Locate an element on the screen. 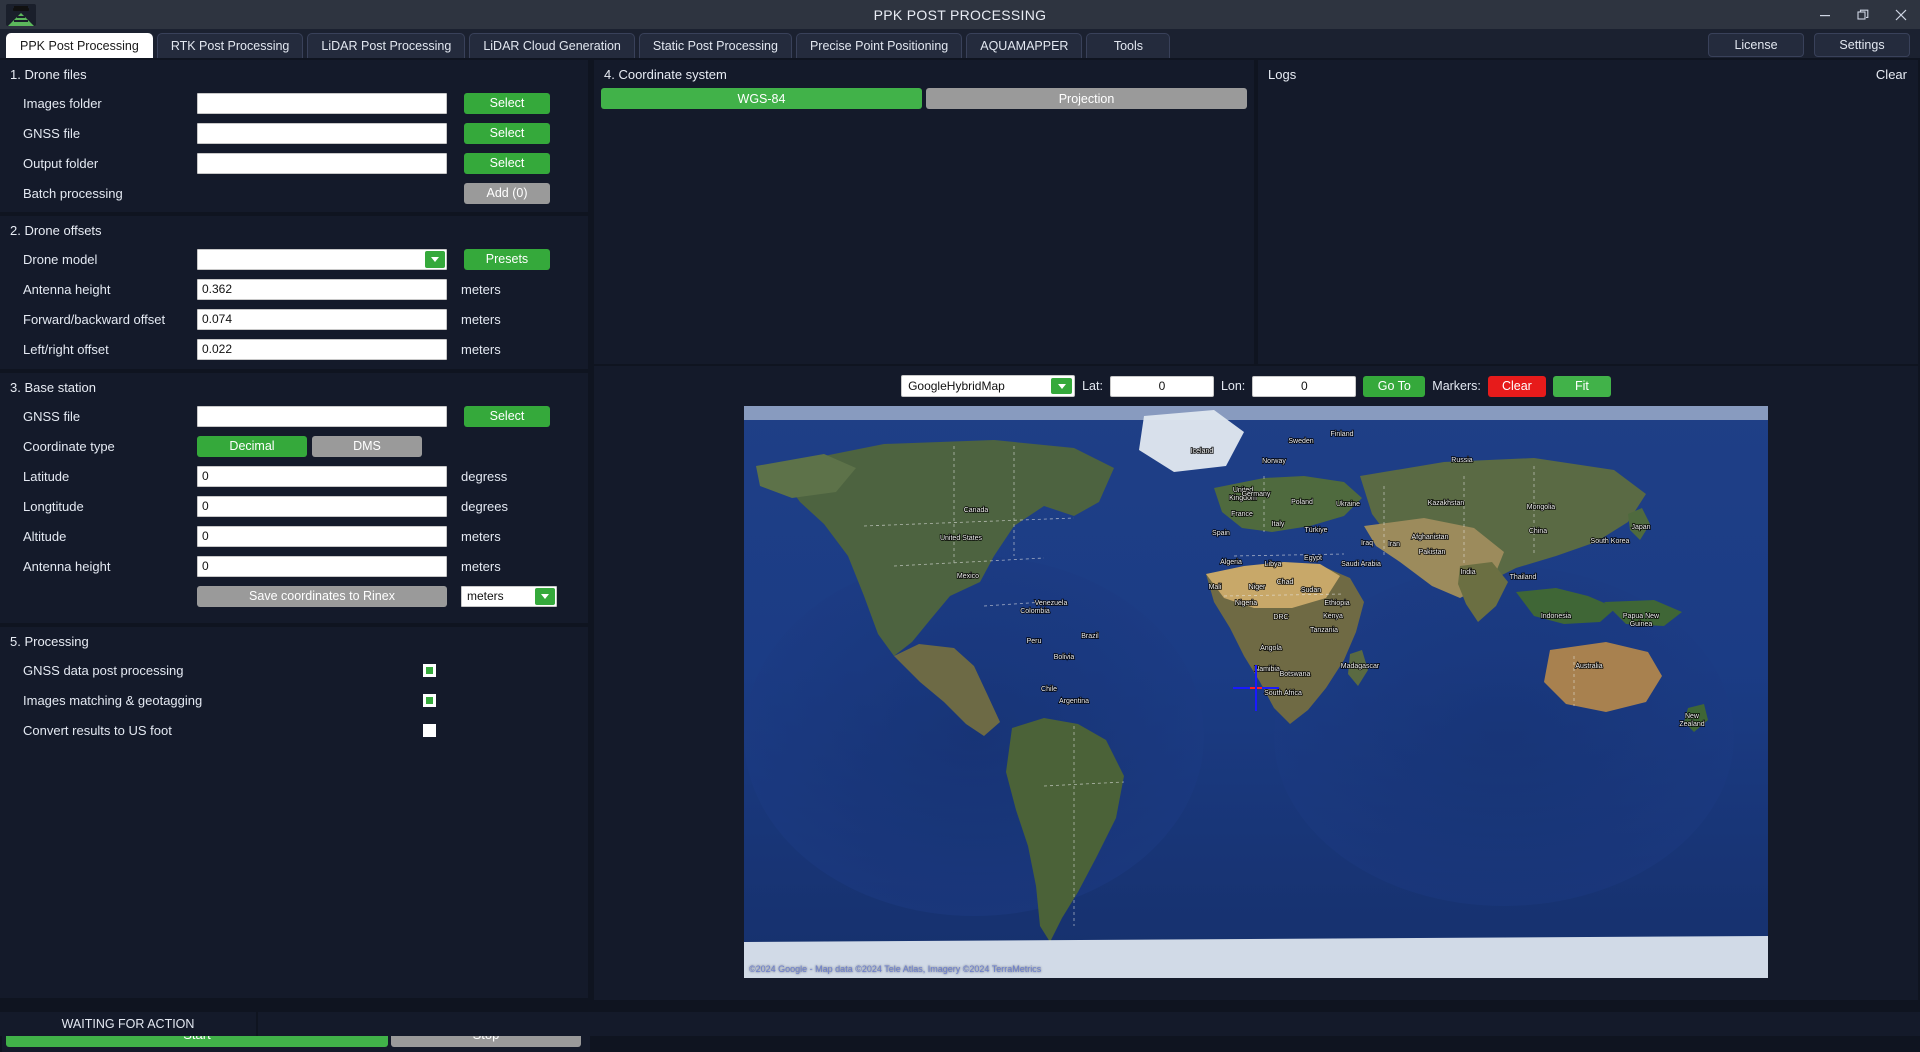 The width and height of the screenshot is (1920, 1052). map-provider-value: GoogleHybridMap is located at coordinates (956, 386).